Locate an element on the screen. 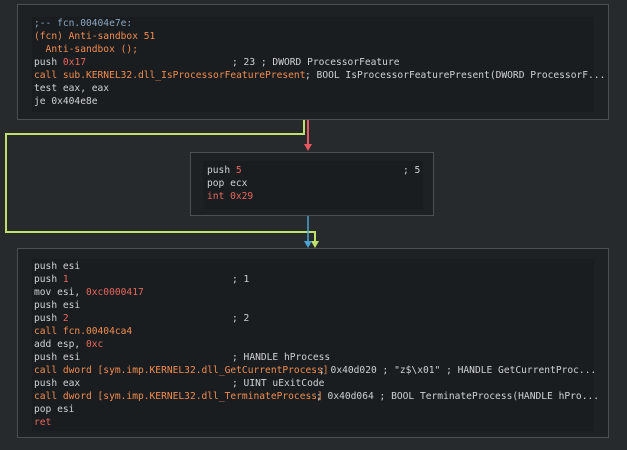 This screenshot has height=450, width=627. instruction-line: push 5 is located at coordinates (224, 171).